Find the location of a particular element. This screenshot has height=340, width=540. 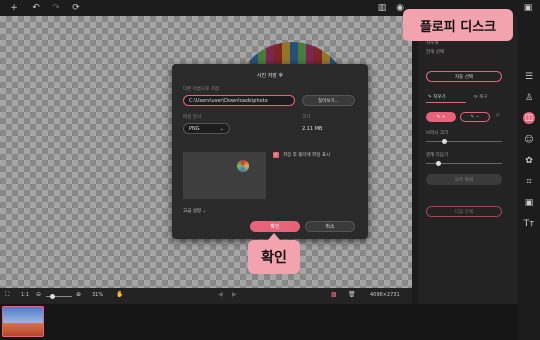

hand-icon: ✋ is located at coordinates (119, 294).